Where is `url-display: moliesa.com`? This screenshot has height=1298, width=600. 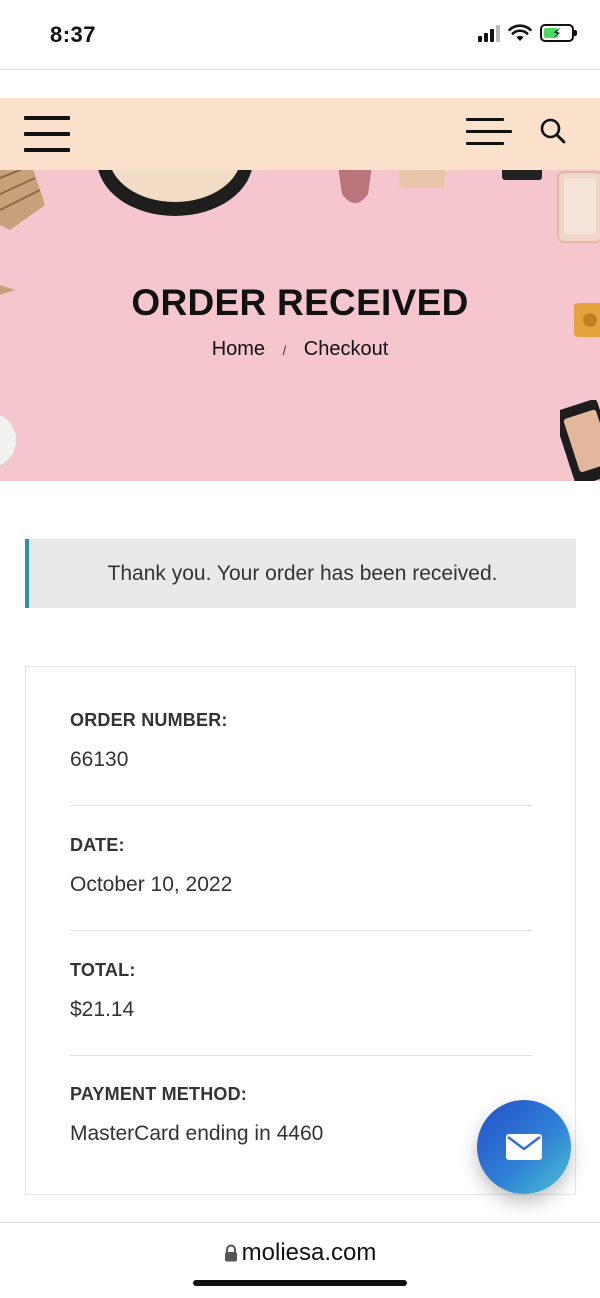
url-display: moliesa.com is located at coordinates (300, 1253).